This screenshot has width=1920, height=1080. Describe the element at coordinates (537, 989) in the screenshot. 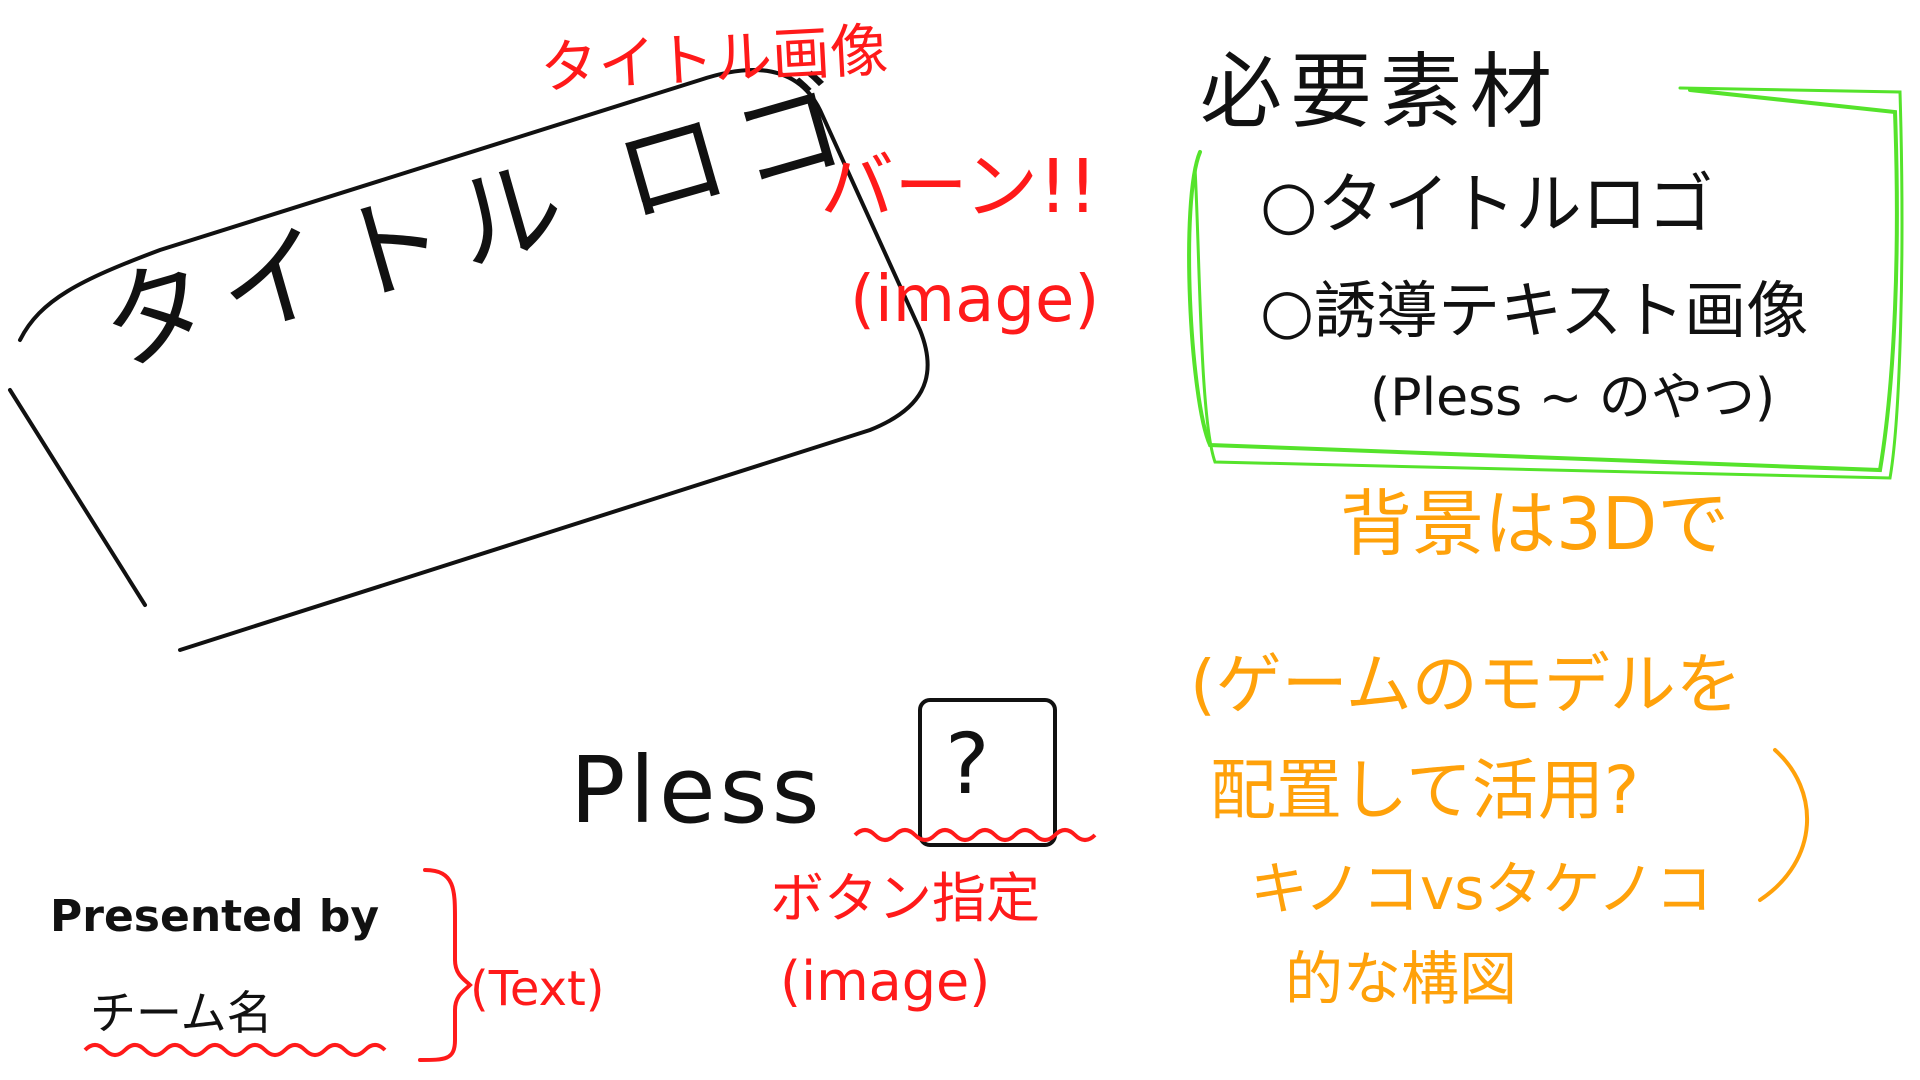

I see `credit-note-type: (Text)` at that location.